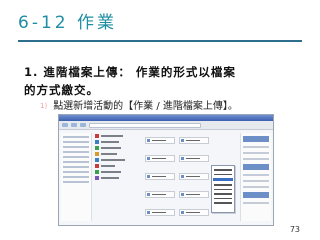 Image resolution: width=320 pixels, height=240 pixels. I want to click on main-point-line-2: 的方式繳交。, so click(61, 90).